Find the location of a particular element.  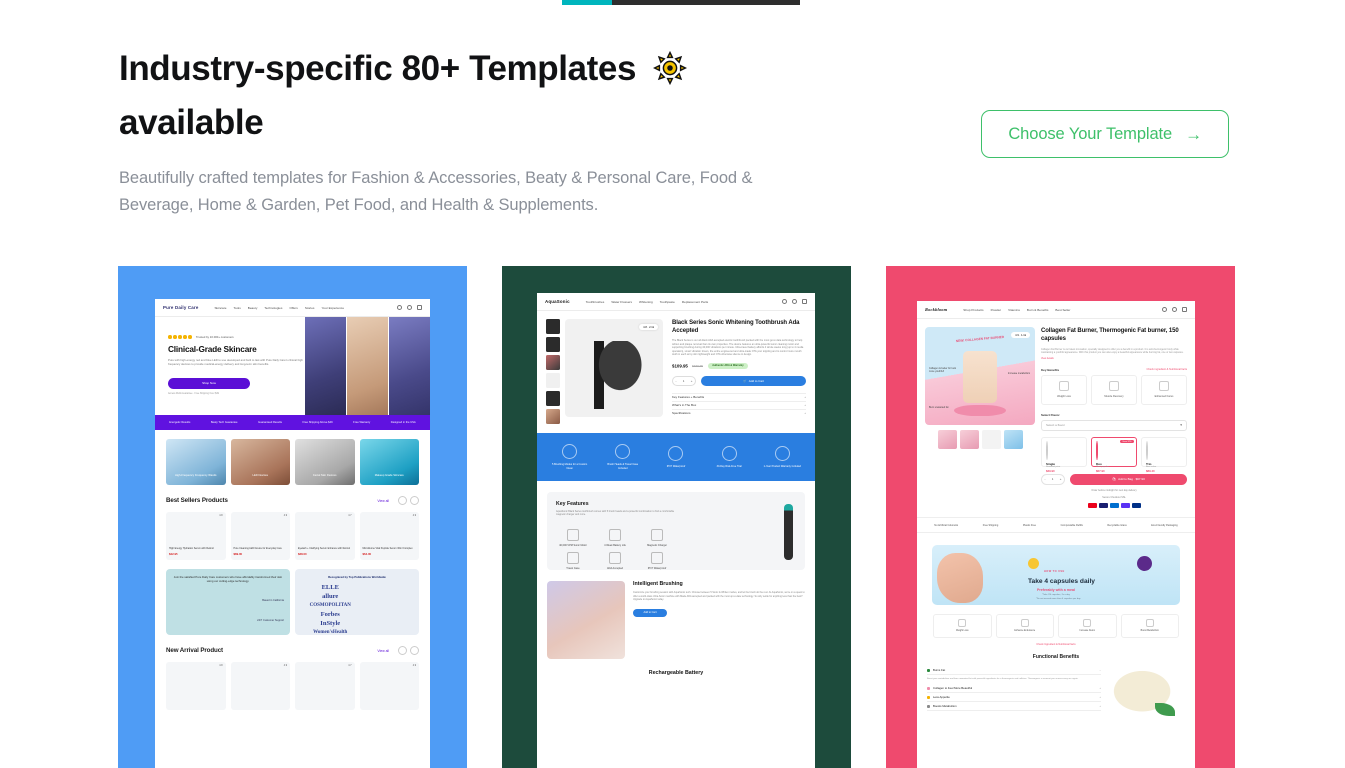

nav-item: Tools is located at coordinates (237, 308).